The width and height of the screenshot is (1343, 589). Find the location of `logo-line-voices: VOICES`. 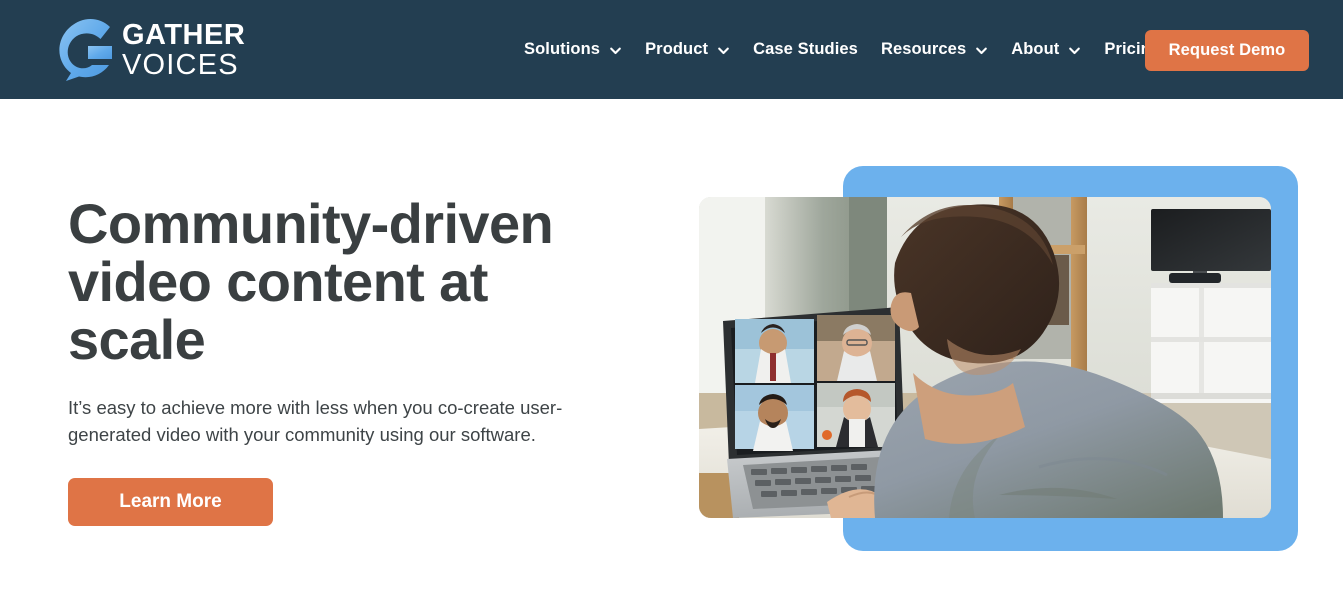

logo-line-voices: VOICES is located at coordinates (180, 65).